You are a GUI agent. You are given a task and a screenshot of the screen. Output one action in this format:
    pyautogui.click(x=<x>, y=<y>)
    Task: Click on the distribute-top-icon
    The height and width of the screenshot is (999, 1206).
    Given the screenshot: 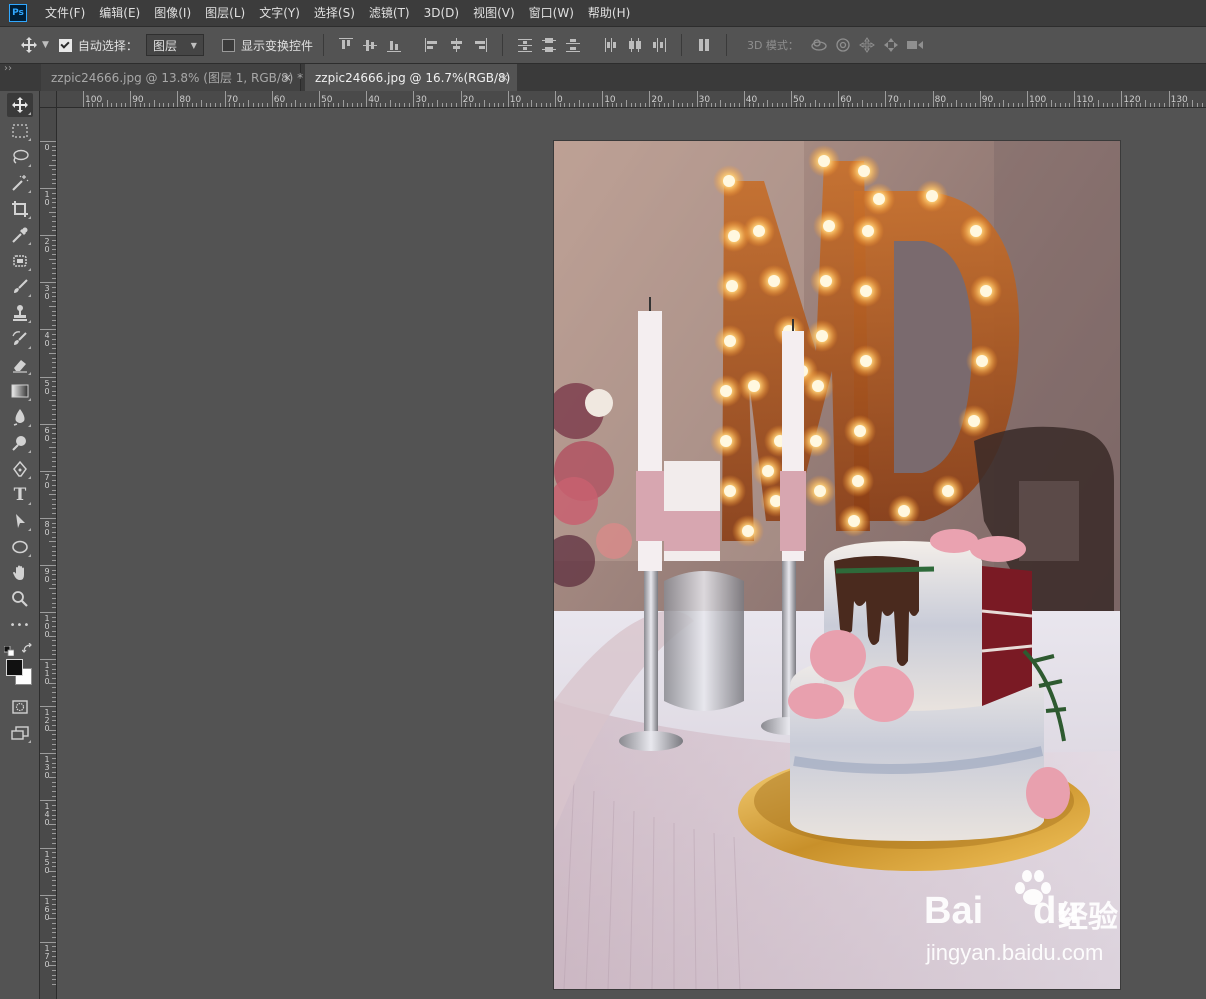 What is the action you would take?
    pyautogui.click(x=525, y=45)
    